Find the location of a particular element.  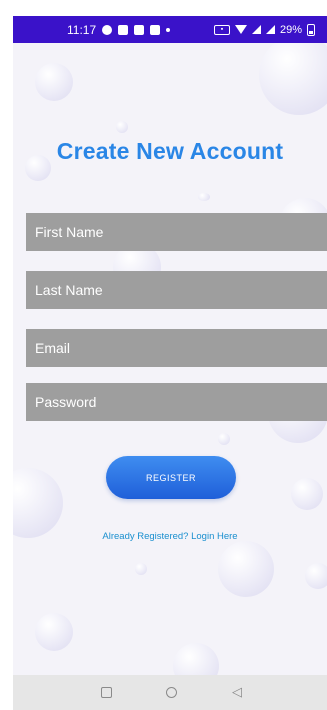

wifi-icon is located at coordinates (240, 29).